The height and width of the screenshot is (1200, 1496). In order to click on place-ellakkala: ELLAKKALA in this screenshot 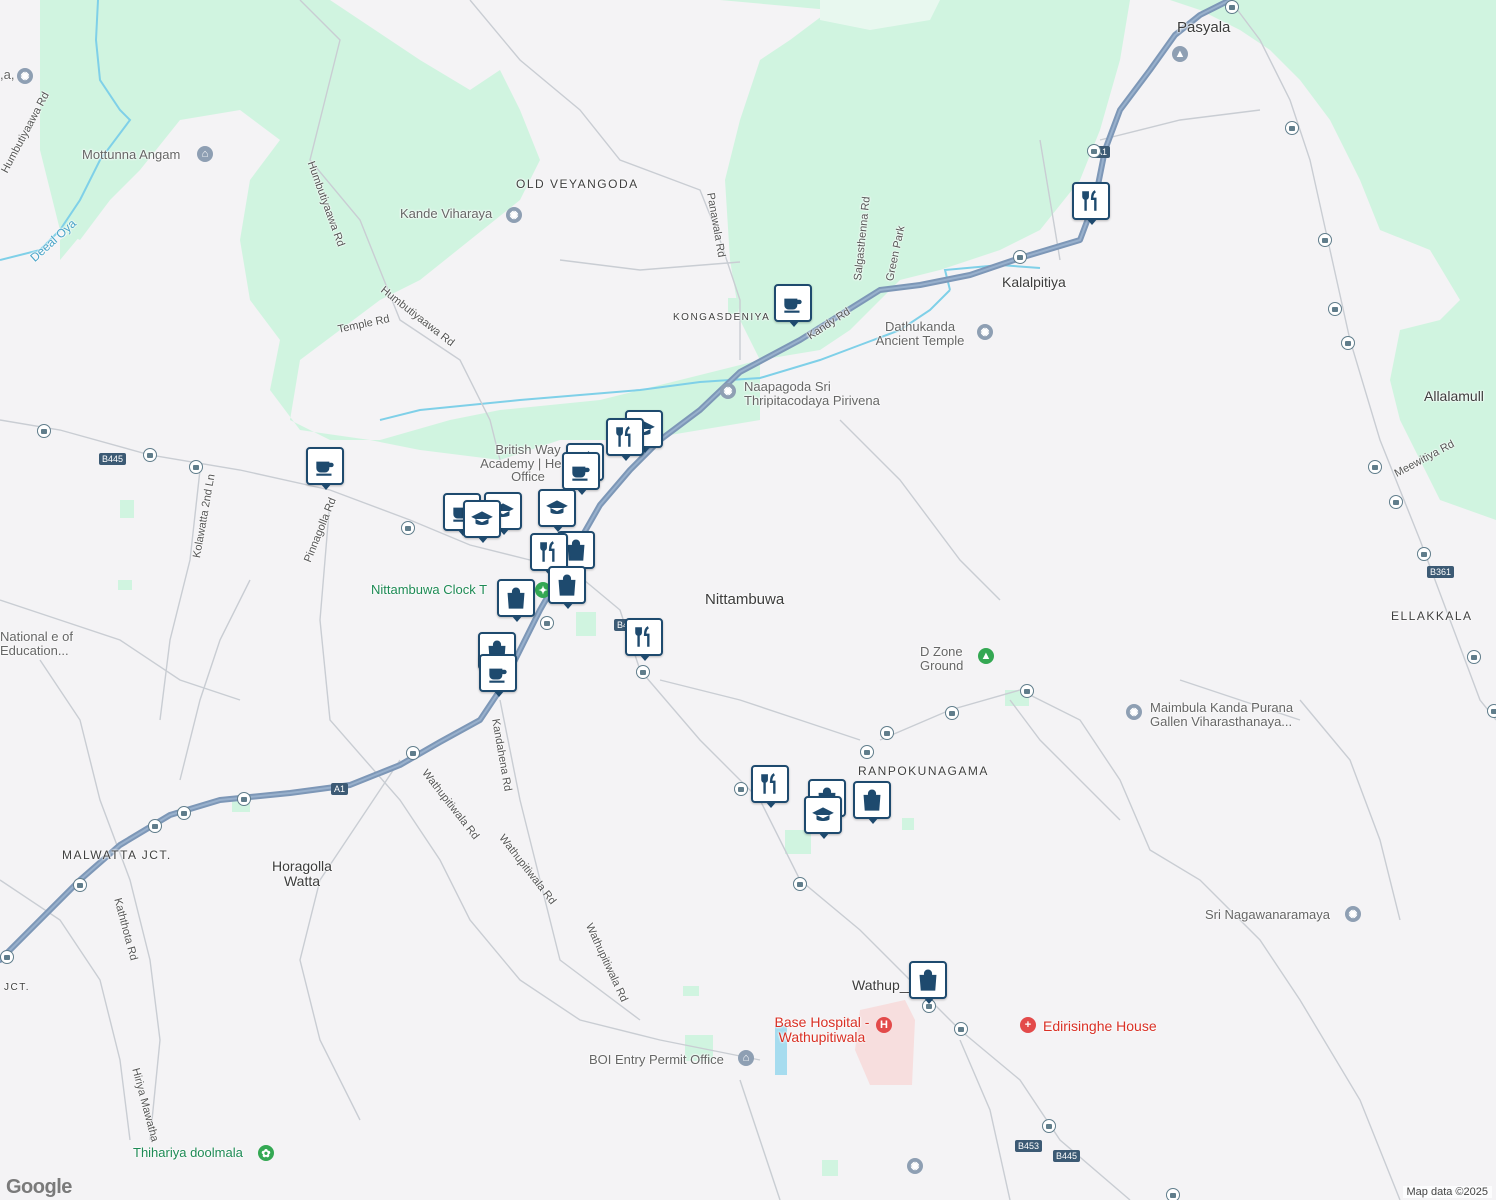, I will do `click(1432, 616)`.